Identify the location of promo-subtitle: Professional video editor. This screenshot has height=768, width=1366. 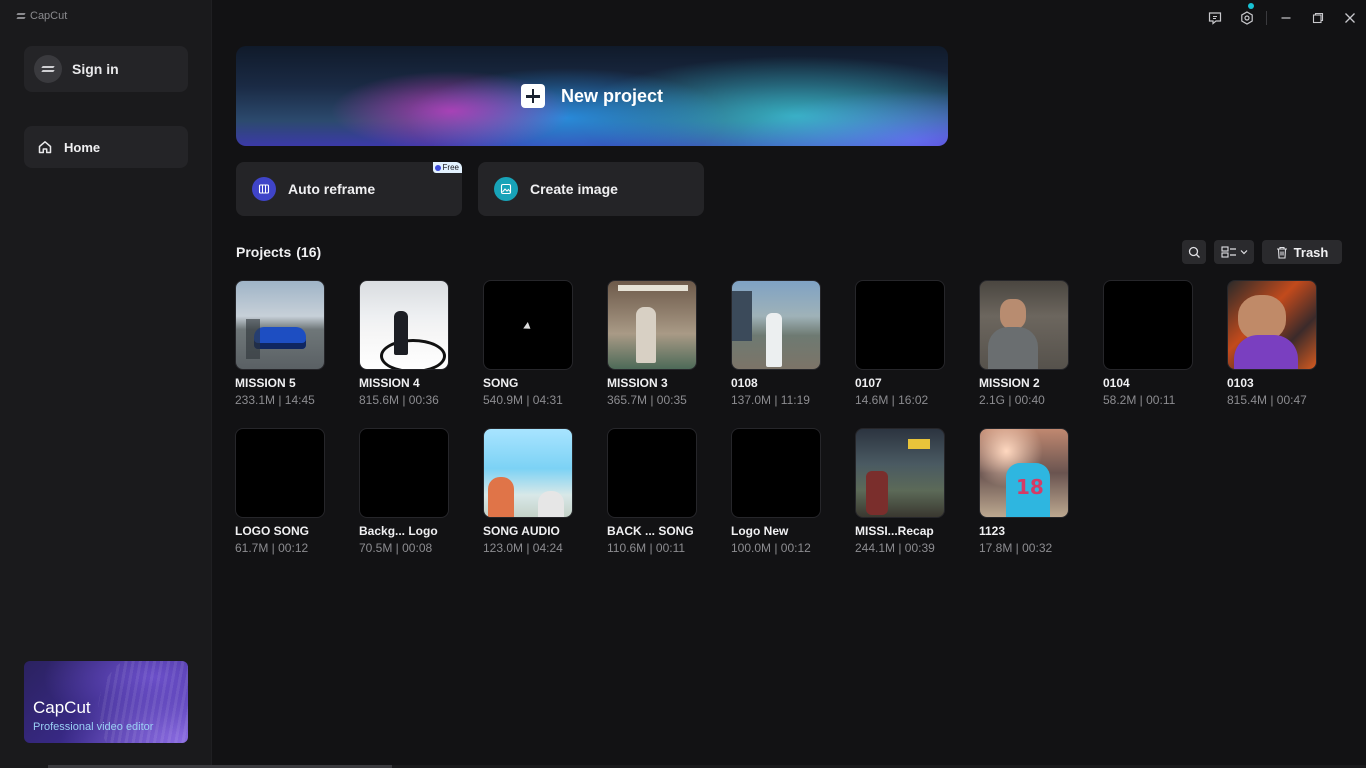
(93, 727).